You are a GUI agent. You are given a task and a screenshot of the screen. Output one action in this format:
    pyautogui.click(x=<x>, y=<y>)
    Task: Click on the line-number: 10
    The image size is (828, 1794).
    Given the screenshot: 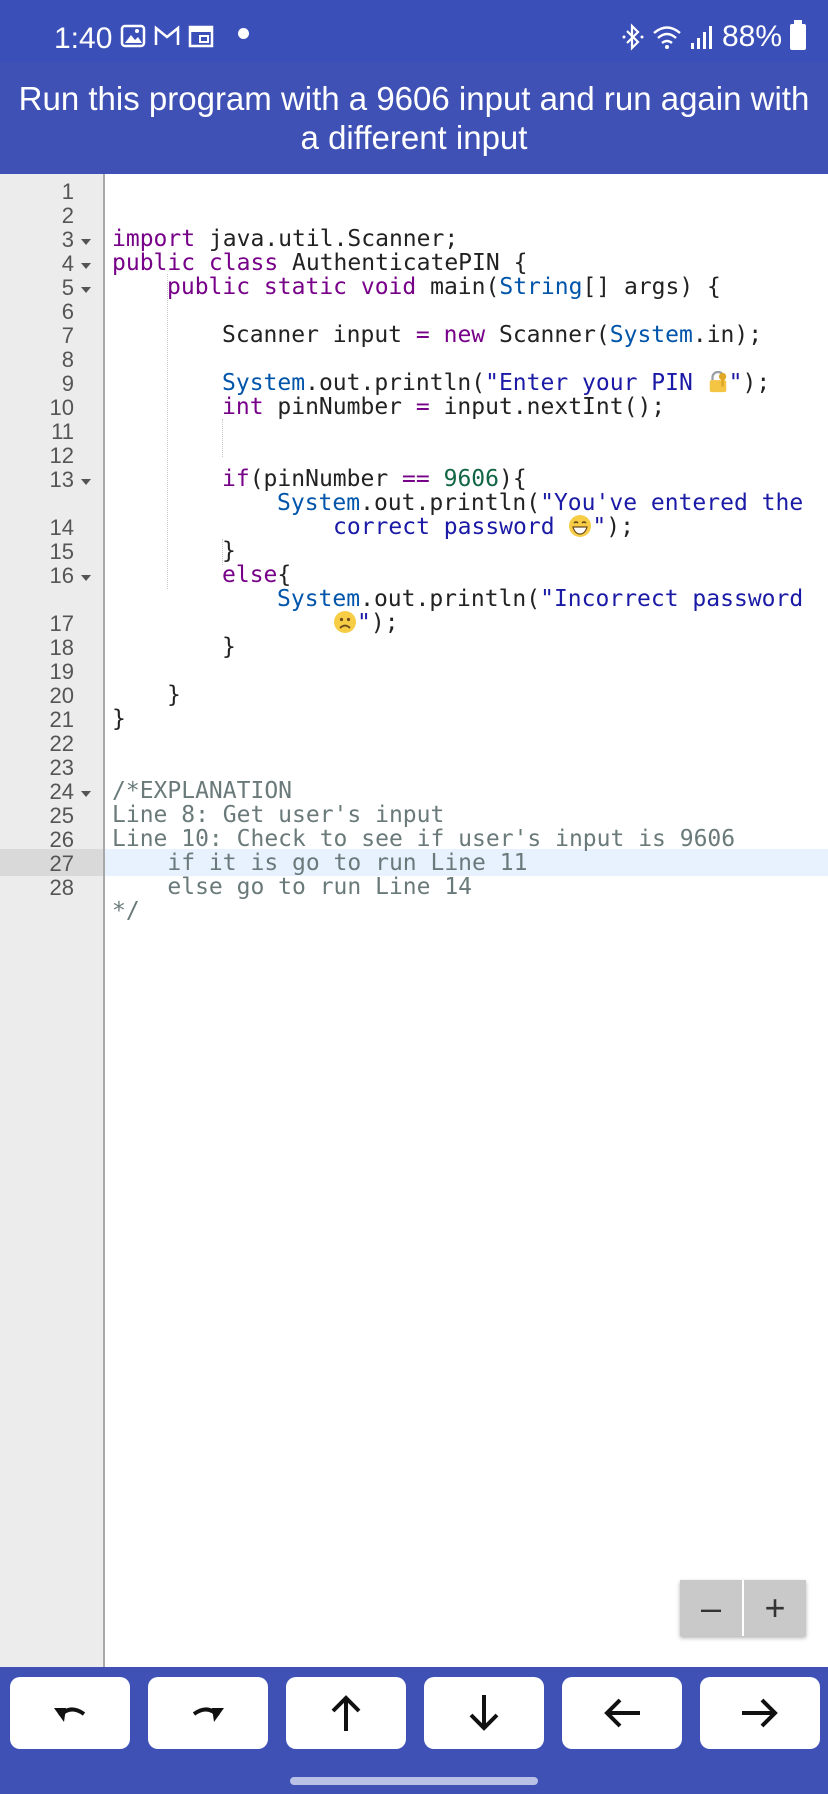 What is the action you would take?
    pyautogui.click(x=61, y=407)
    